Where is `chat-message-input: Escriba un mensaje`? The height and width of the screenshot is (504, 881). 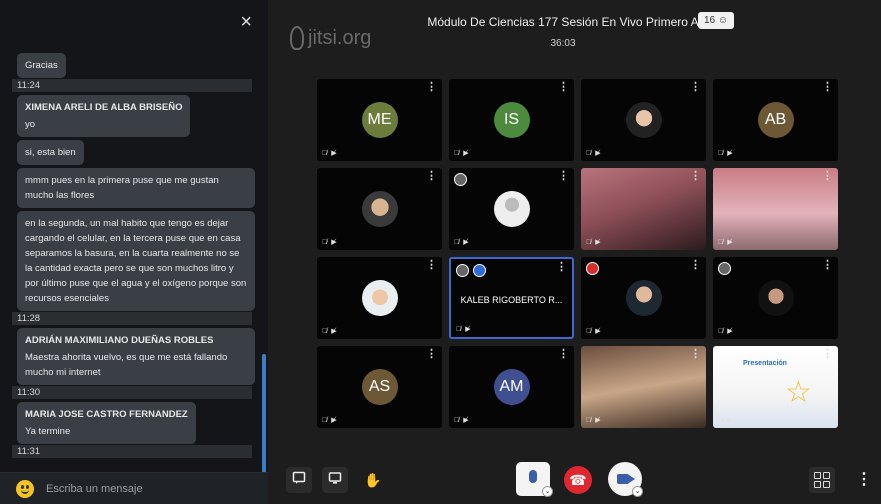
chat-message-input: Escriba un mensaje is located at coordinates (94, 489).